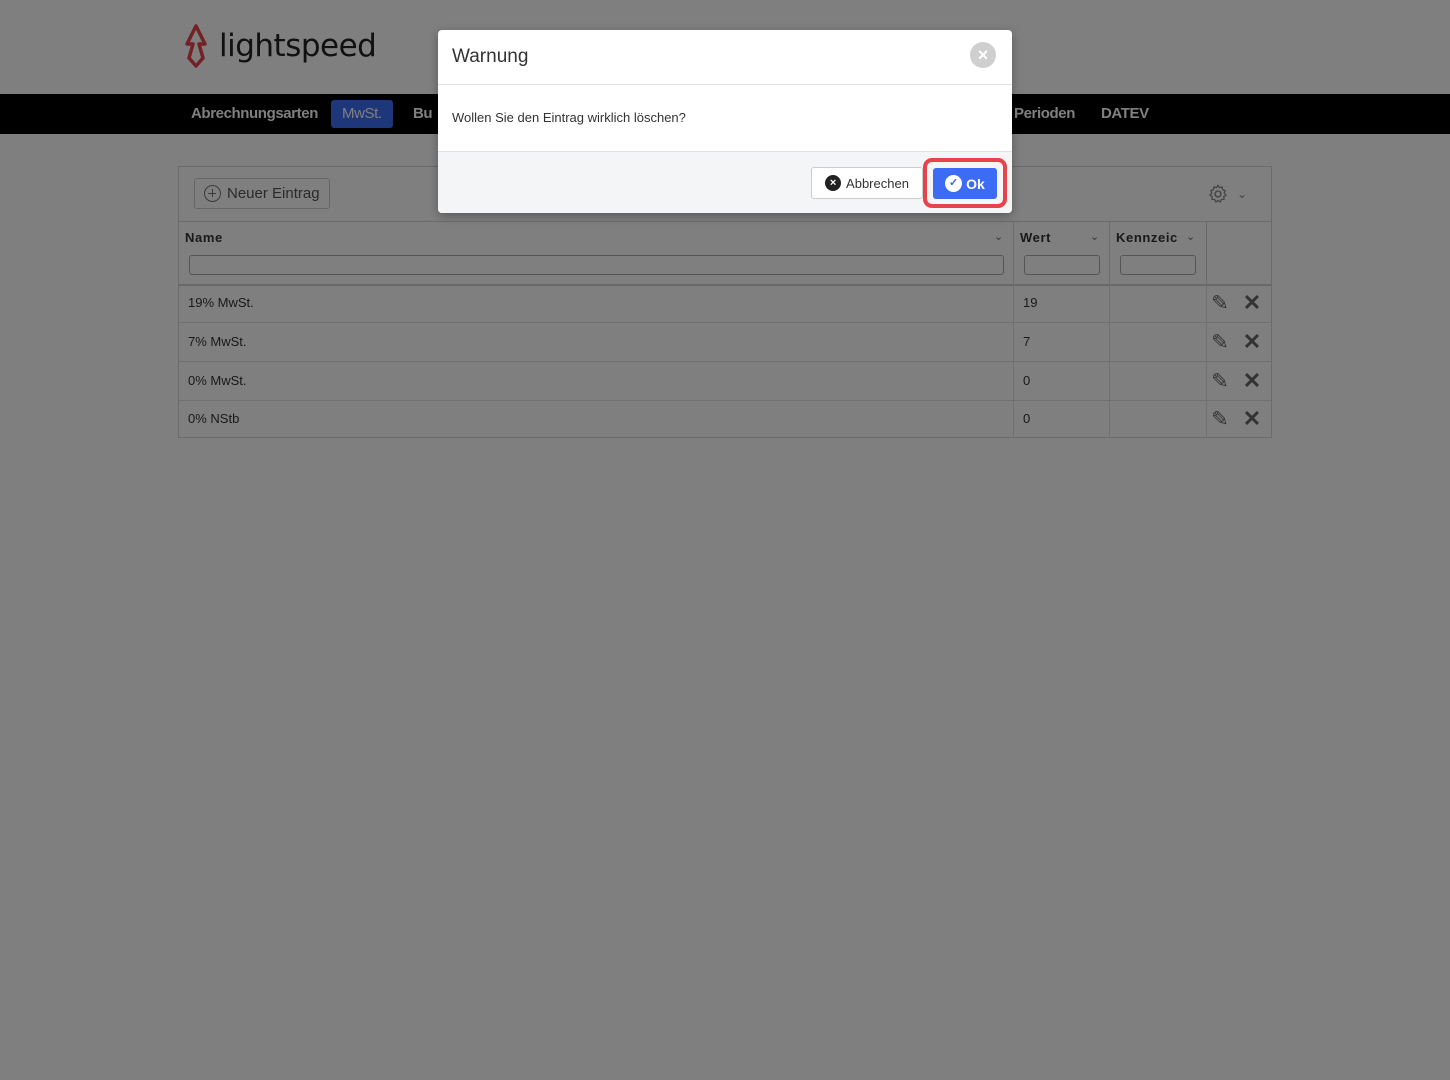  I want to click on check-circle-icon: ✓, so click(954, 183).